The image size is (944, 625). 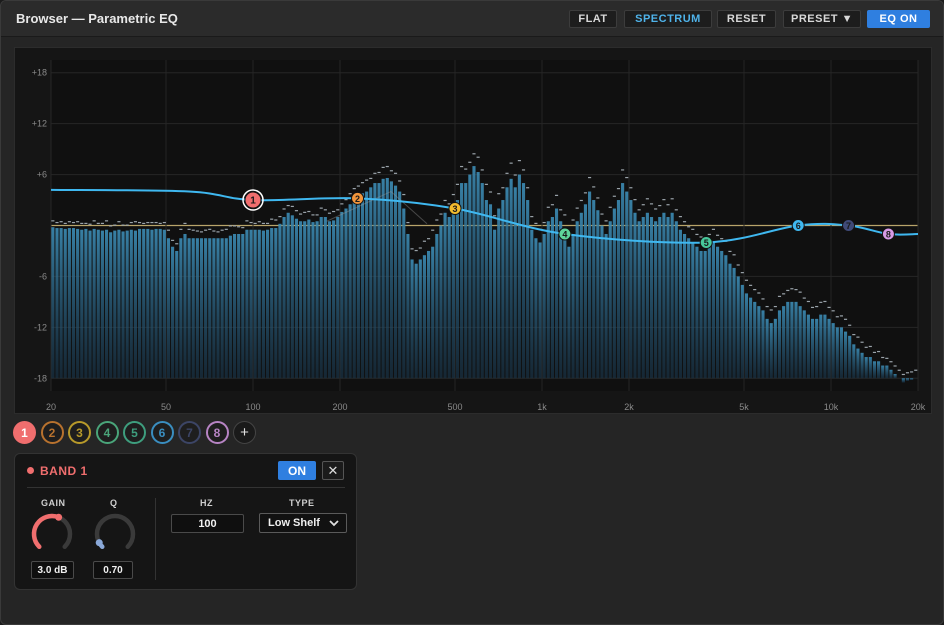 What do you see at coordinates (798, 225) in the screenshot?
I see `eq-node-6: 6` at bounding box center [798, 225].